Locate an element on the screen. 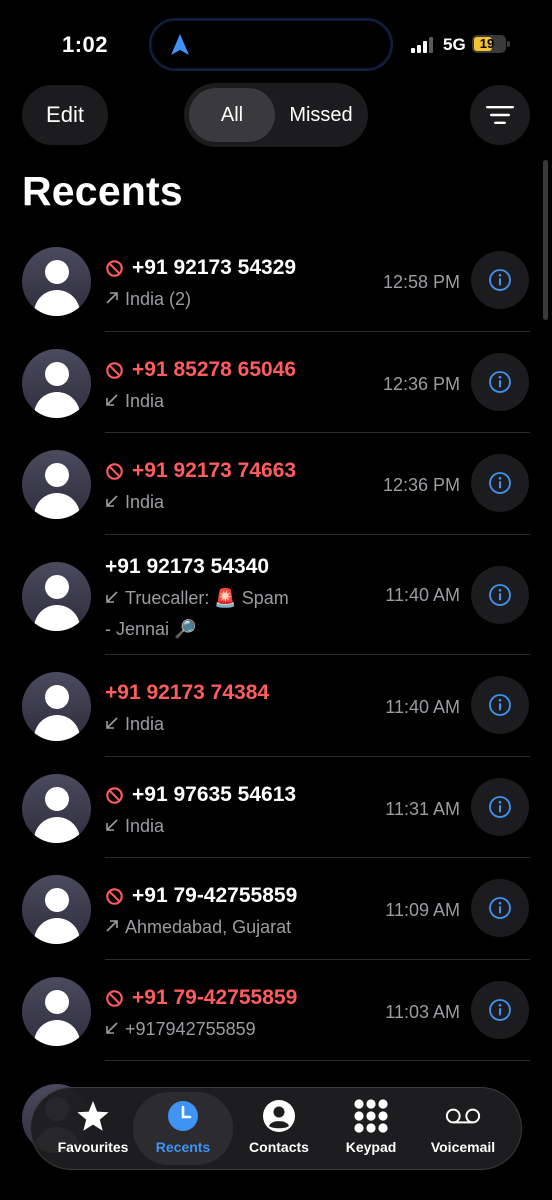 Image resolution: width=552 pixels, height=1200 pixels. phone-number: +91 92173 54340 is located at coordinates (187, 566).